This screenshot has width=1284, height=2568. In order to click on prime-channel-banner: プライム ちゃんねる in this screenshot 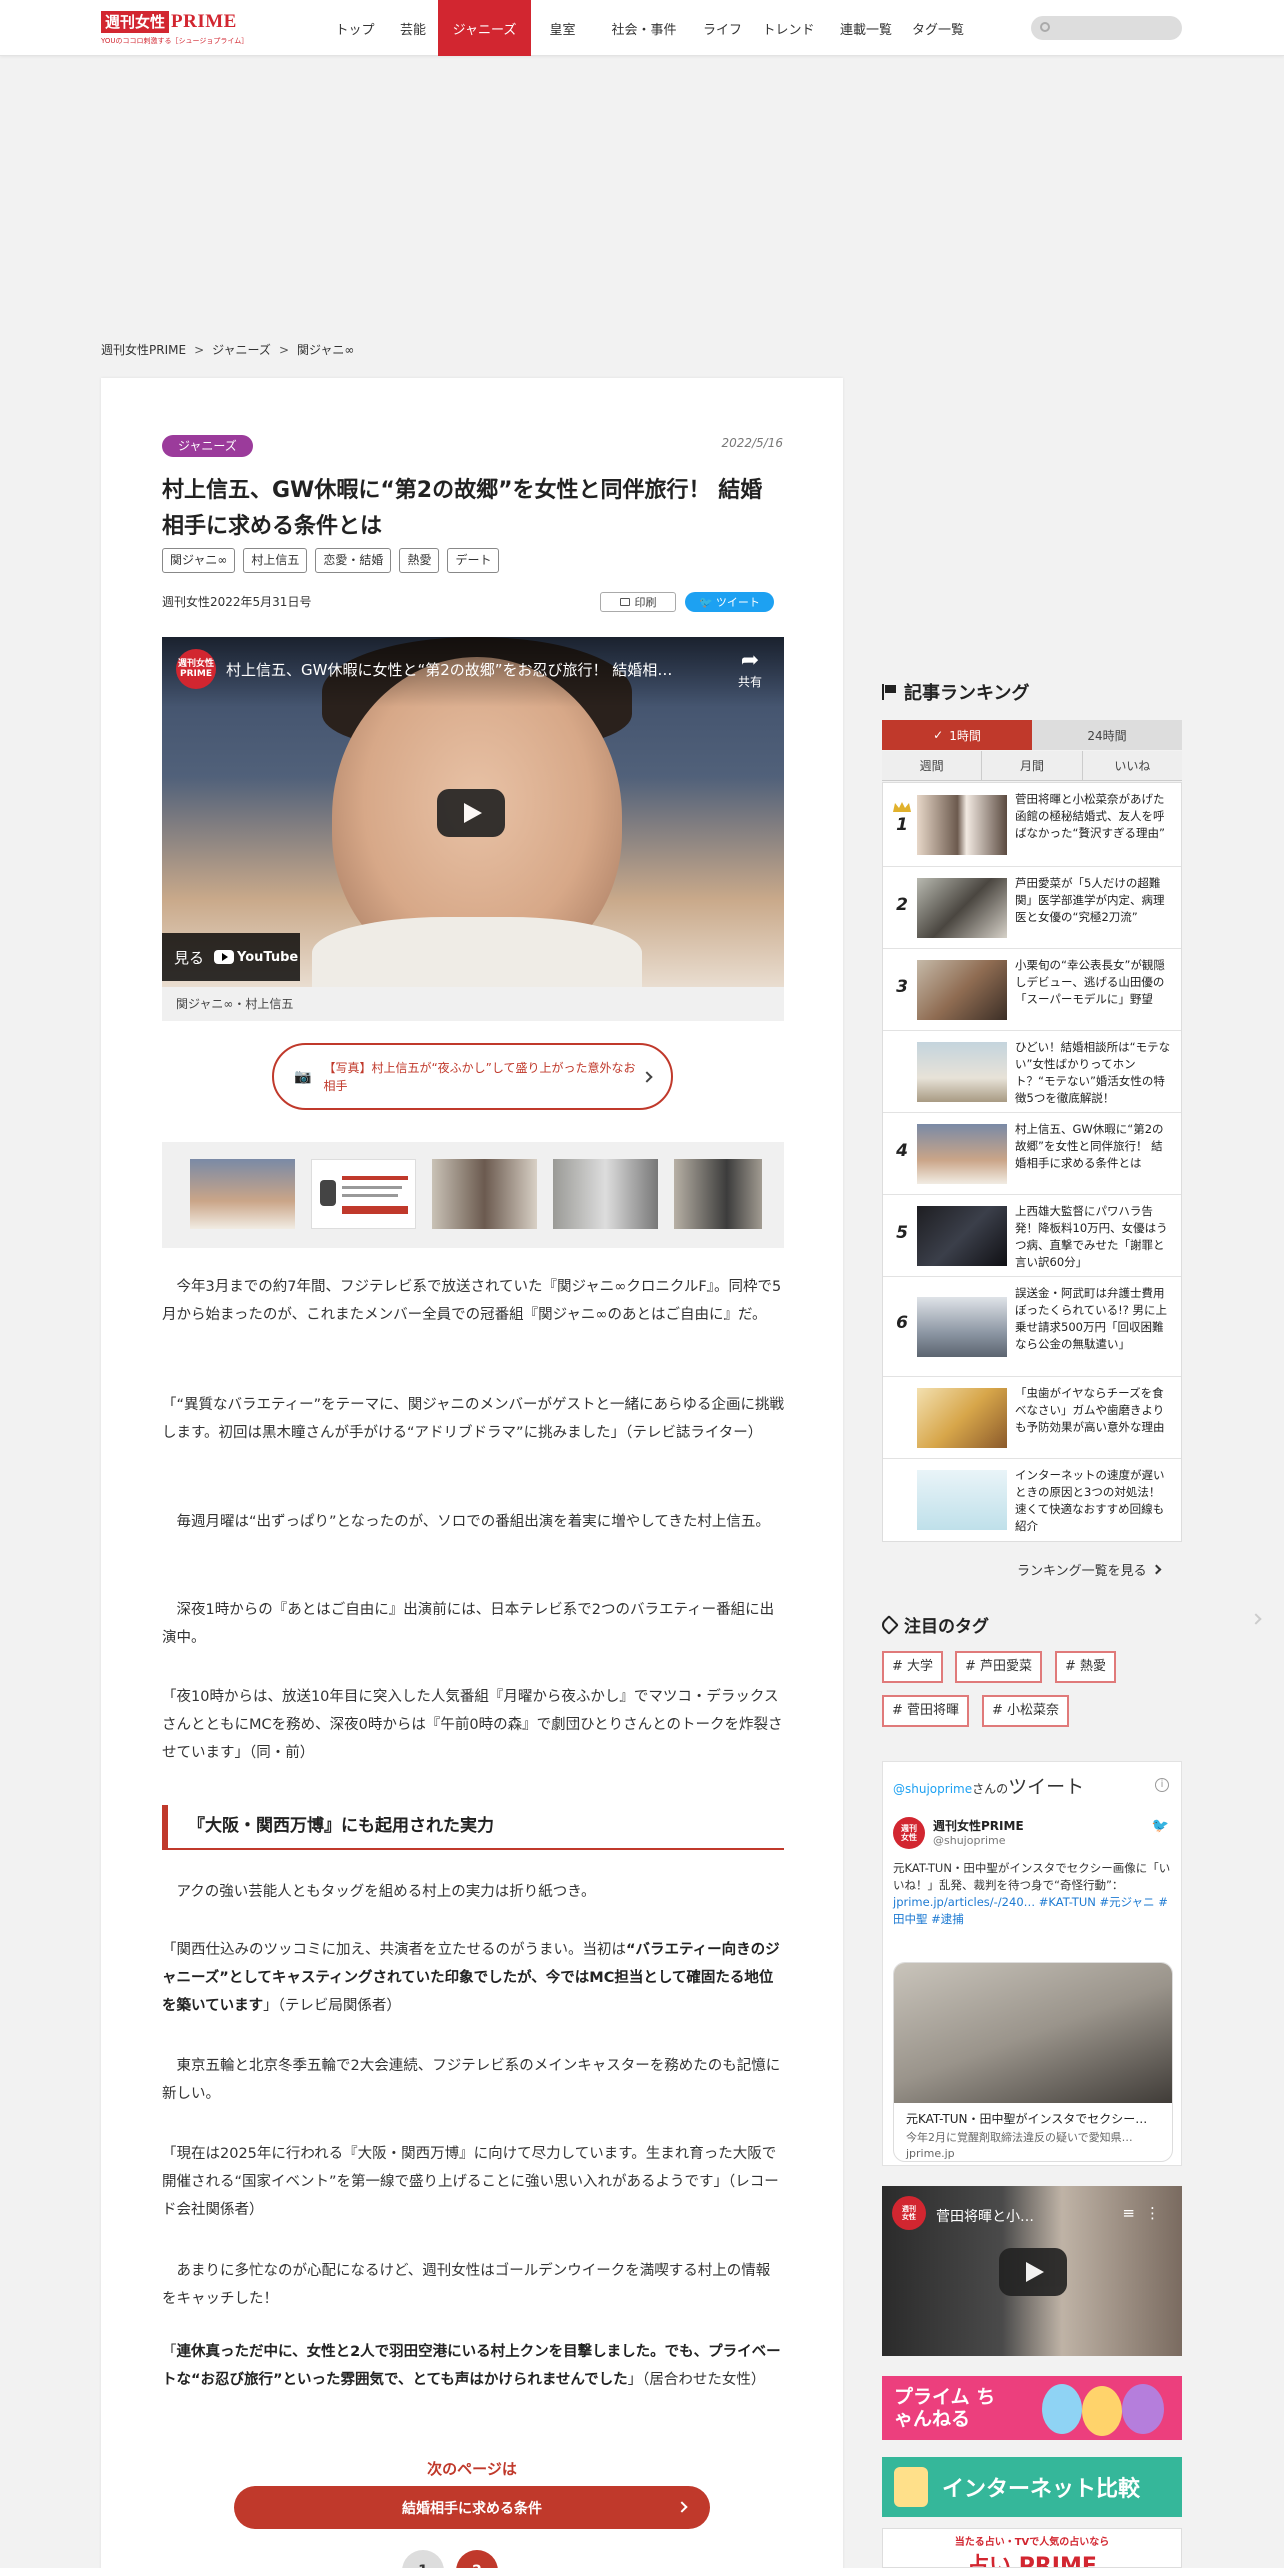, I will do `click(1032, 2408)`.